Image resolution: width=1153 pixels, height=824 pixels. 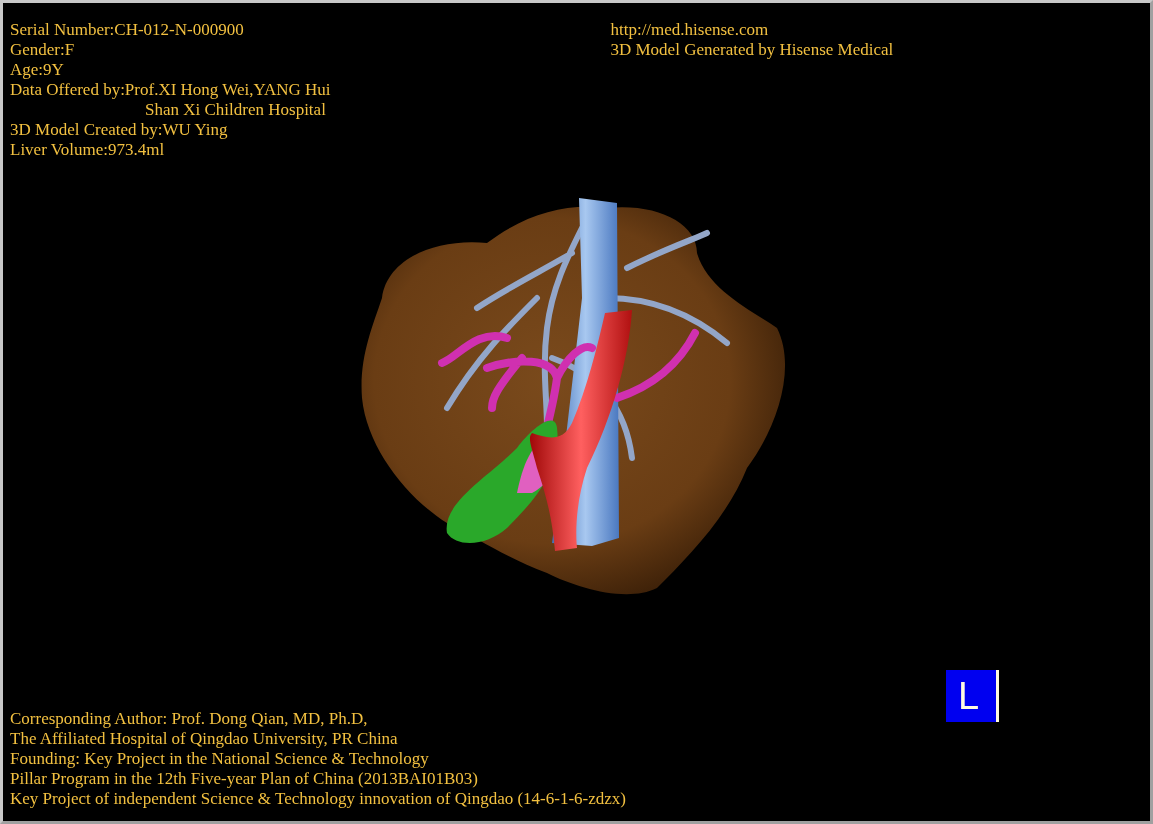 I want to click on info-text: Serial Number:CH-012-N-000900, so click(x=127, y=30).